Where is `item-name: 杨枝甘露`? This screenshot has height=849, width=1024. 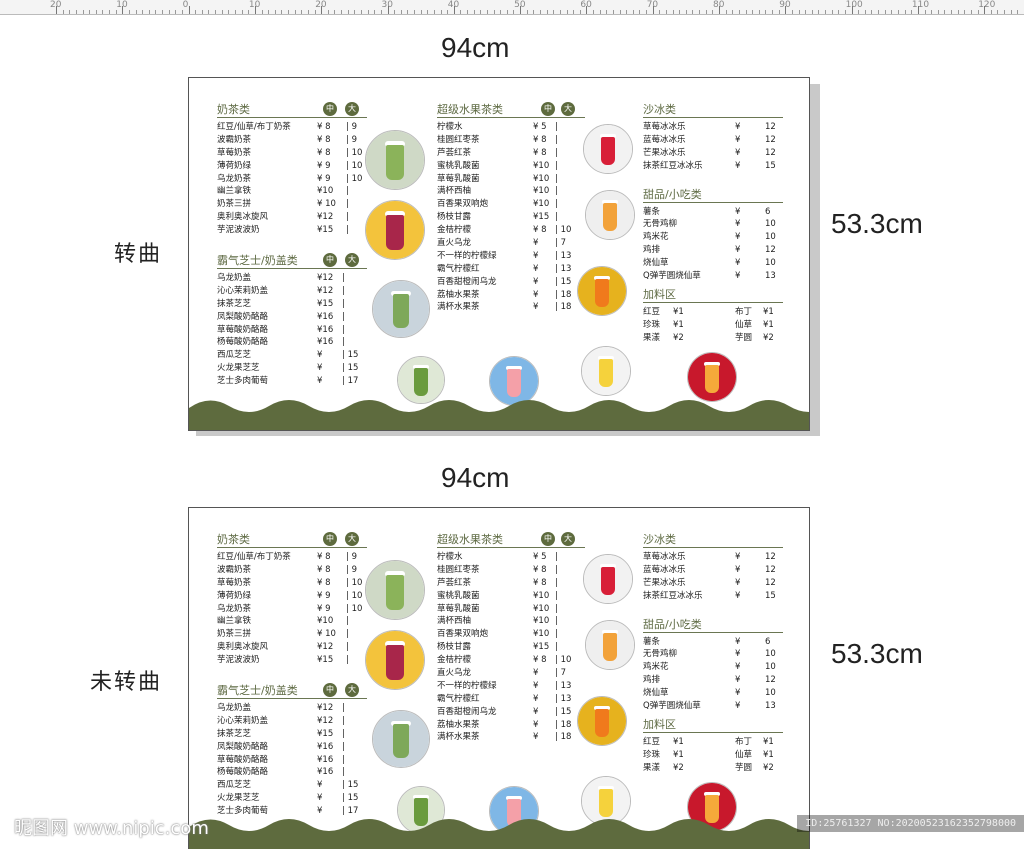 item-name: 杨枝甘露 is located at coordinates (454, 647).